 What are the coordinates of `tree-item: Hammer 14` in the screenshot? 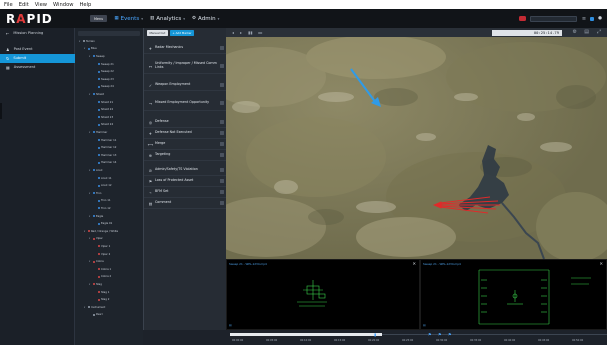 It's located at (105, 163).